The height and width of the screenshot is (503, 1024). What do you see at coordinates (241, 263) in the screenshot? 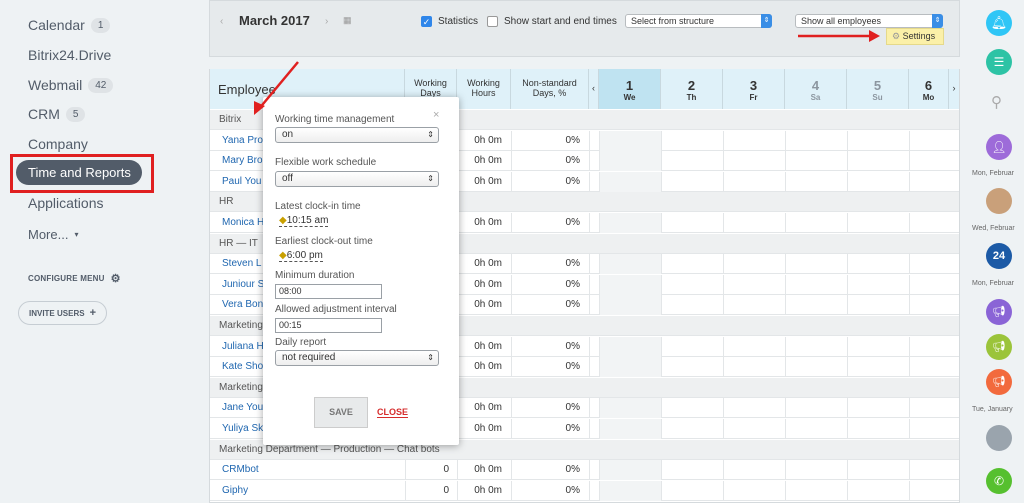
I see `employee-link: Steven L` at bounding box center [241, 263].